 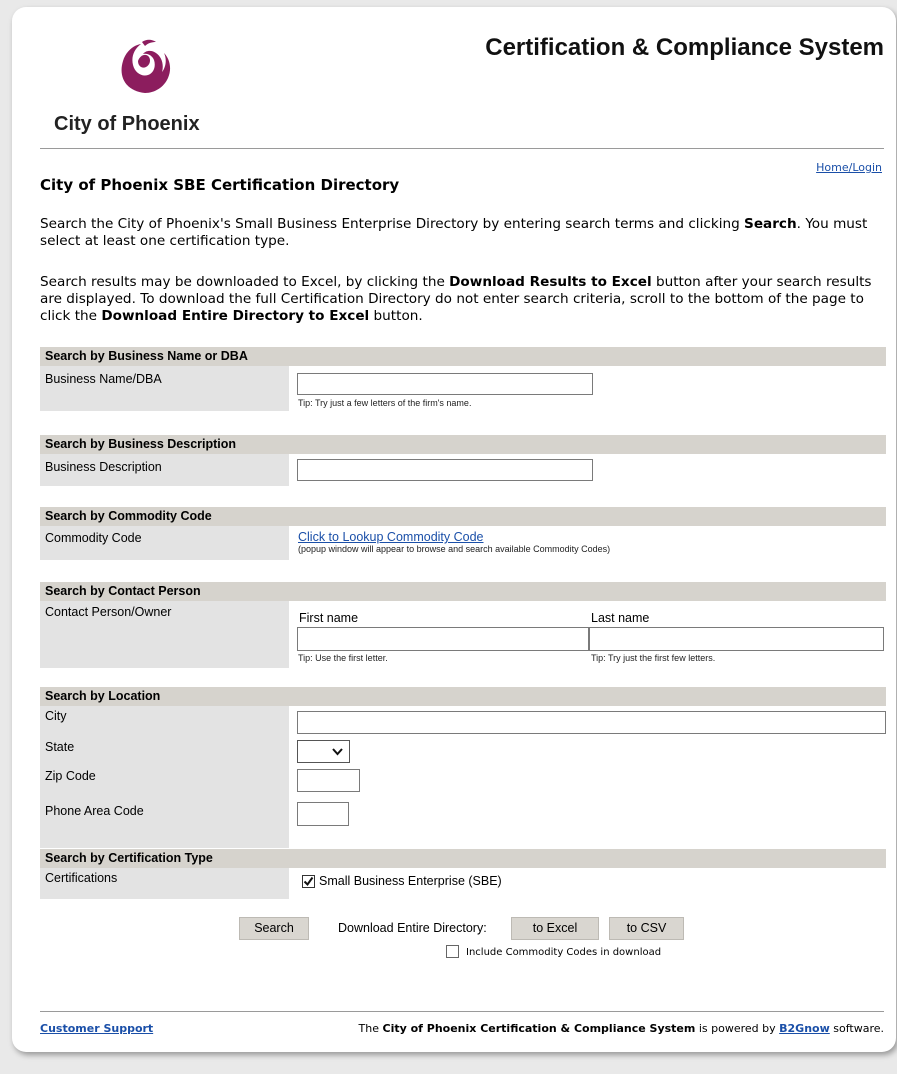 I want to click on phone-area-code-label: Phone Area Code, so click(x=94, y=811).